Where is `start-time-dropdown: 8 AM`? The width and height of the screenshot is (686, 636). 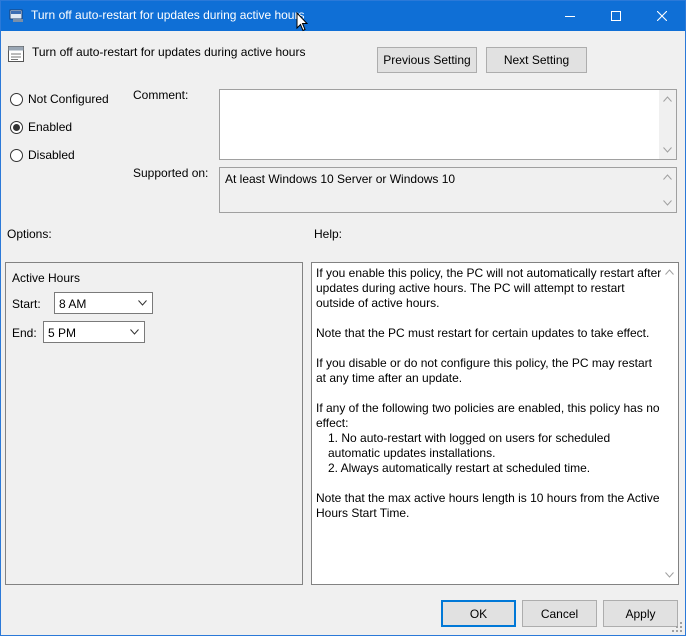 start-time-dropdown: 8 AM is located at coordinates (103, 303).